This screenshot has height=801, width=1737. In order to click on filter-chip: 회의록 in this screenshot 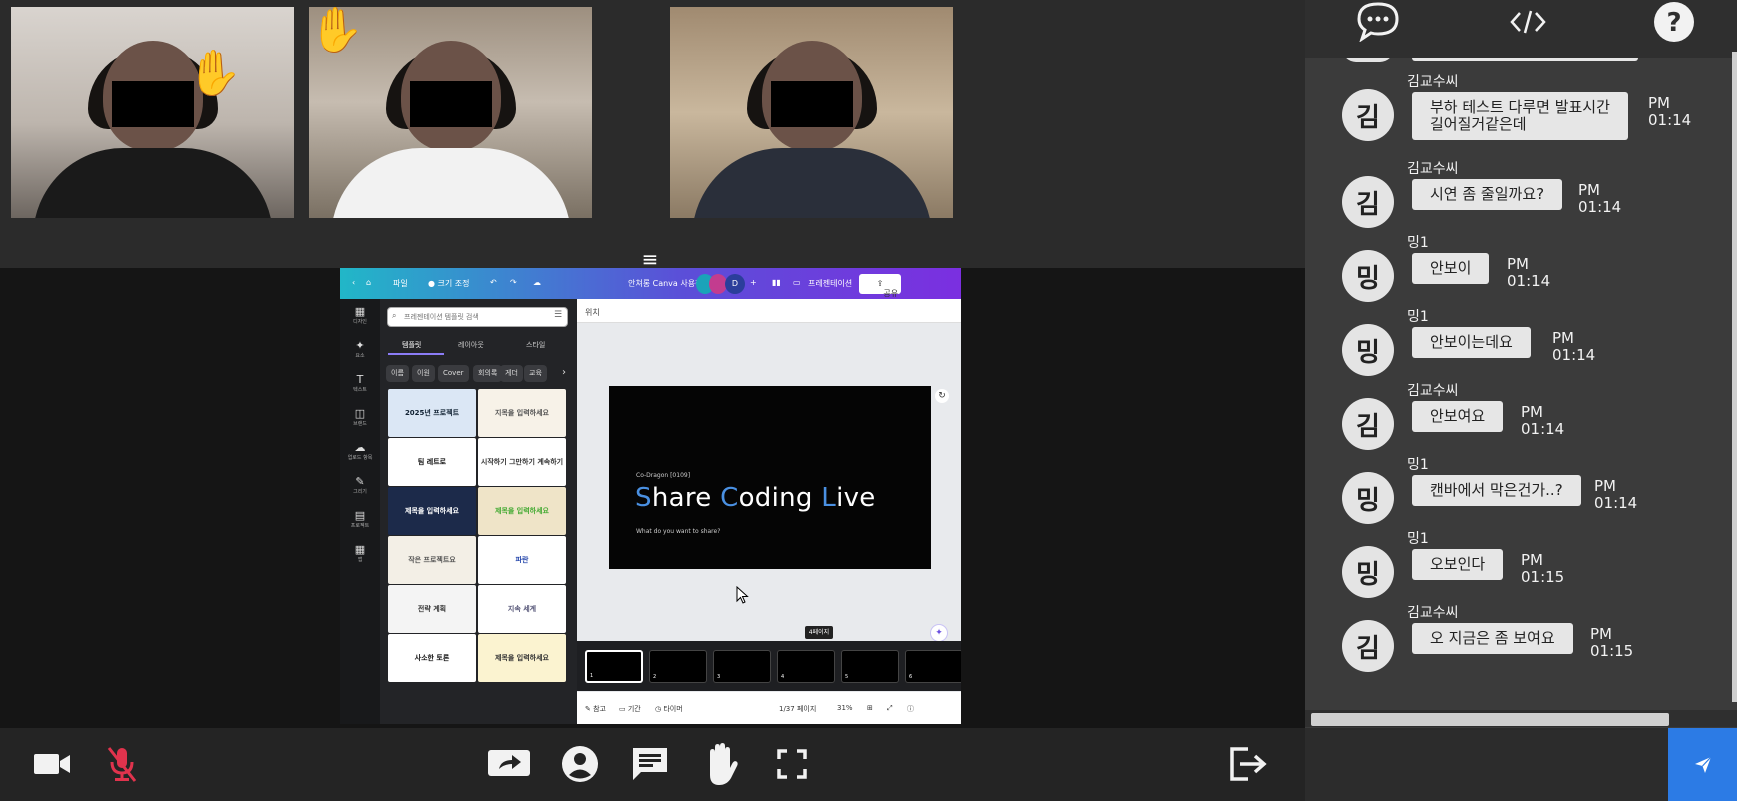, I will do `click(488, 373)`.